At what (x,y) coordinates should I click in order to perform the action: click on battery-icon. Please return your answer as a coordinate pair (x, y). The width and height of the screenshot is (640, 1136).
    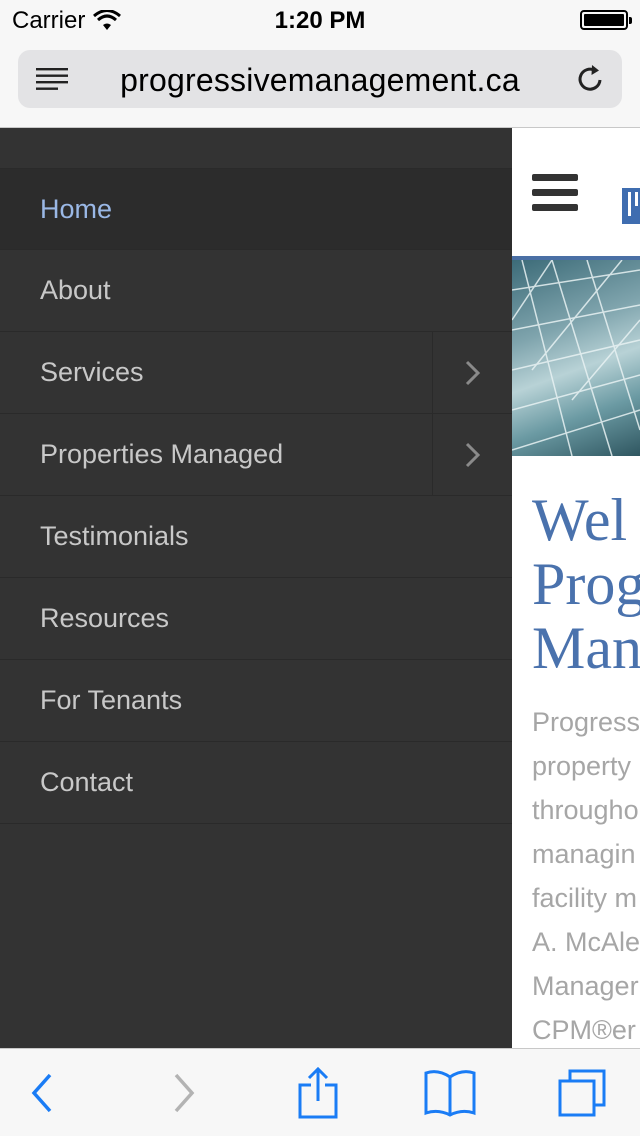
    Looking at the image, I should click on (606, 20).